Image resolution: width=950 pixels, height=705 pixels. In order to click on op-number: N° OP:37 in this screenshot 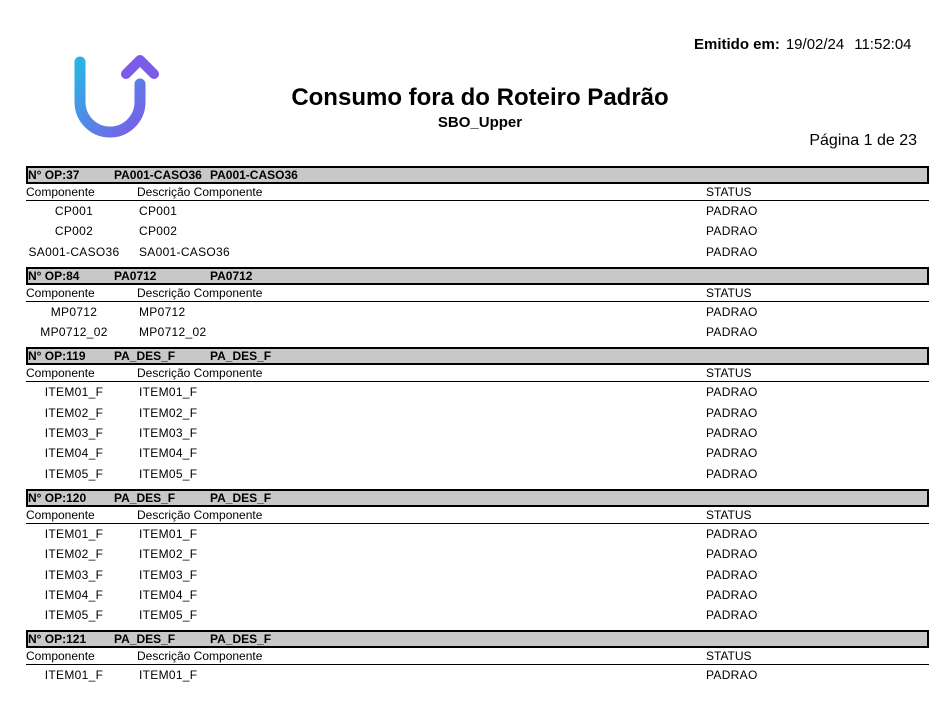, I will do `click(54, 175)`.